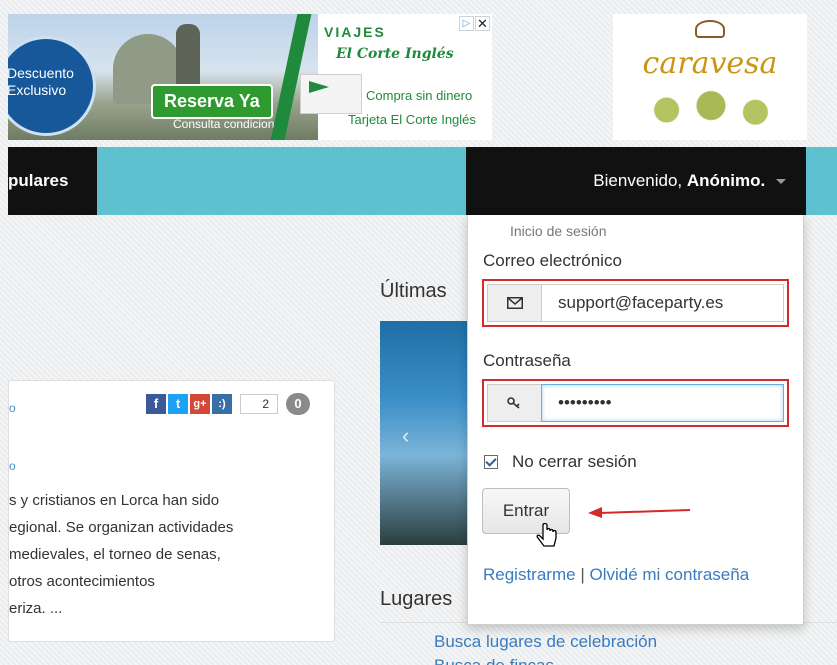 This screenshot has height=665, width=837. I want to click on google-plus-icon: g+, so click(200, 404).